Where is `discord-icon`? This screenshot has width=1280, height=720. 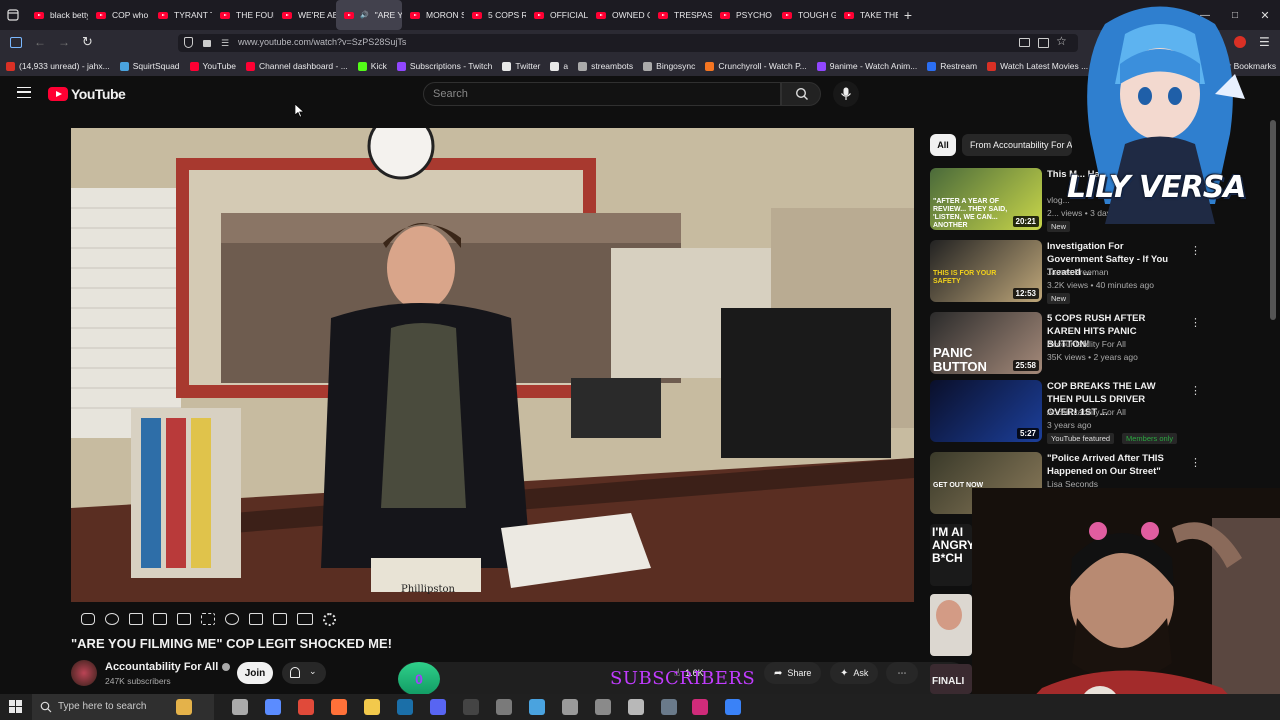 discord-icon is located at coordinates (438, 707).